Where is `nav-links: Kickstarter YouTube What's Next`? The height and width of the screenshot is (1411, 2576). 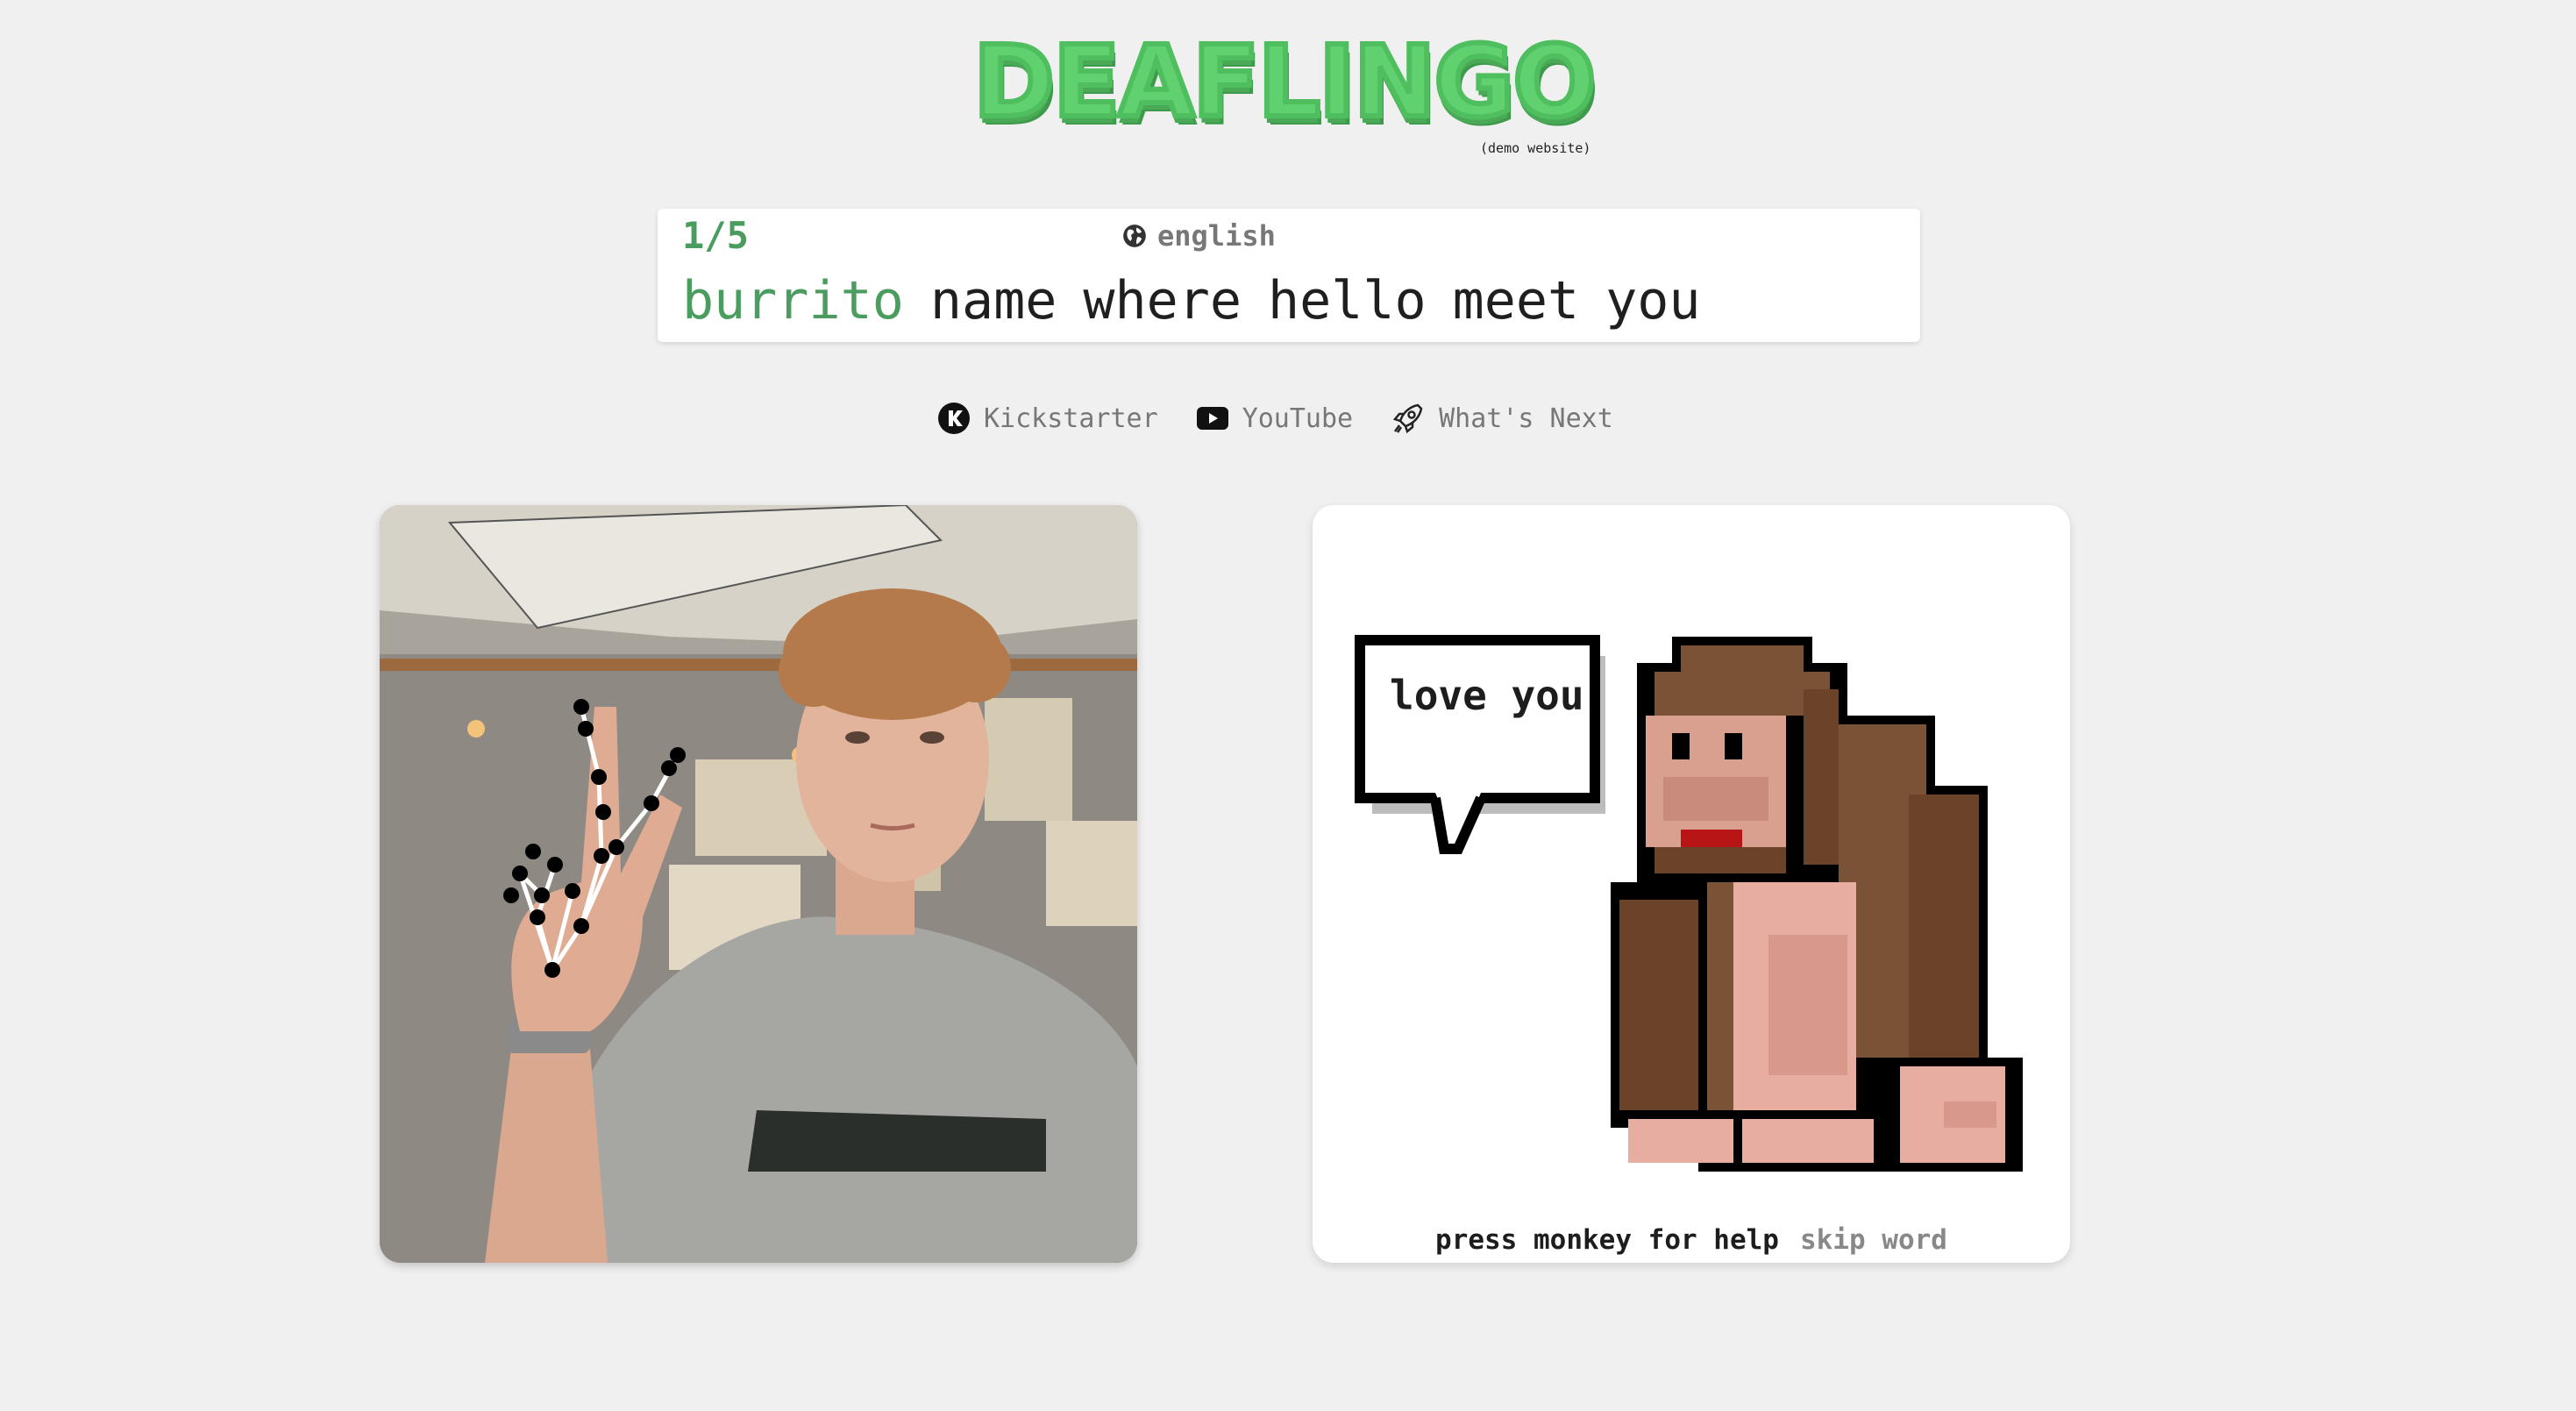 nav-links: Kickstarter YouTube What's Next is located at coordinates (1275, 418).